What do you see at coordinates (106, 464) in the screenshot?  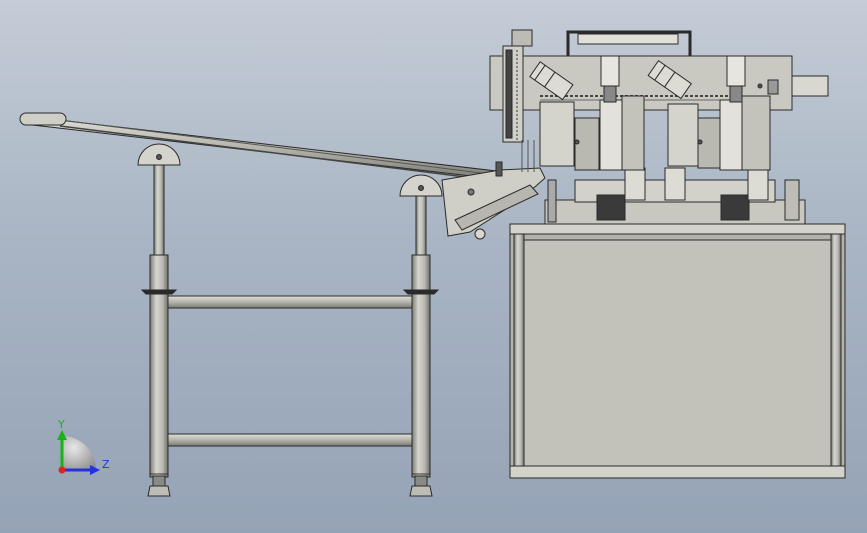 I see `z-axis-label: Z` at bounding box center [106, 464].